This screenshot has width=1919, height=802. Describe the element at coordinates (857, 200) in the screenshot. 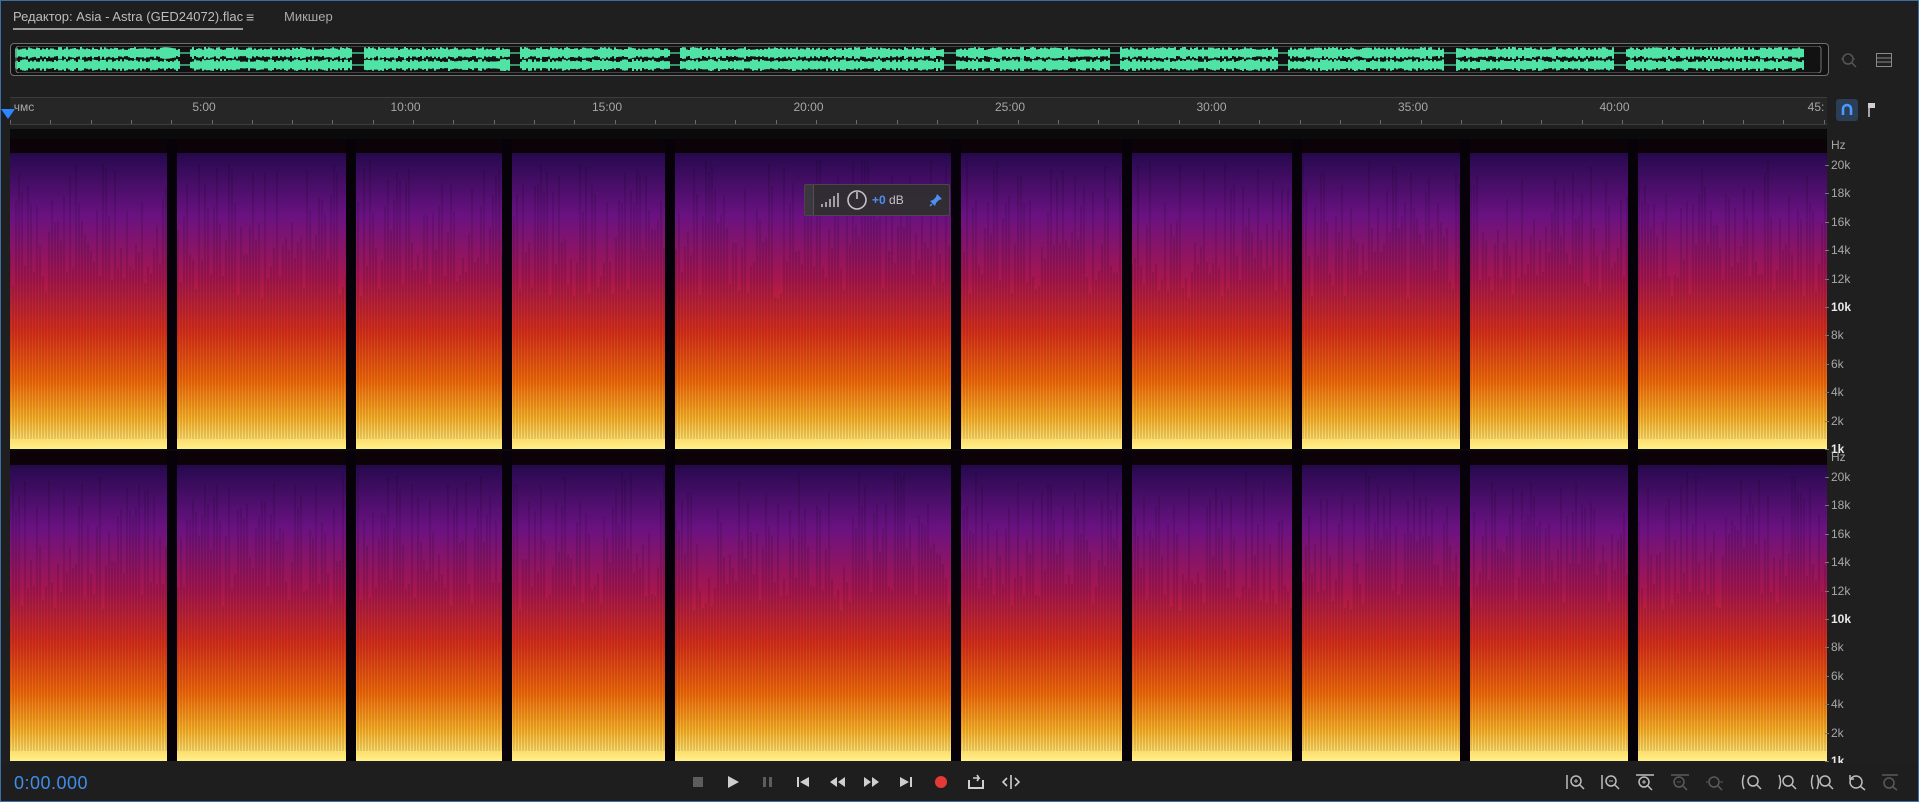

I see `gain-knob-icon` at that location.